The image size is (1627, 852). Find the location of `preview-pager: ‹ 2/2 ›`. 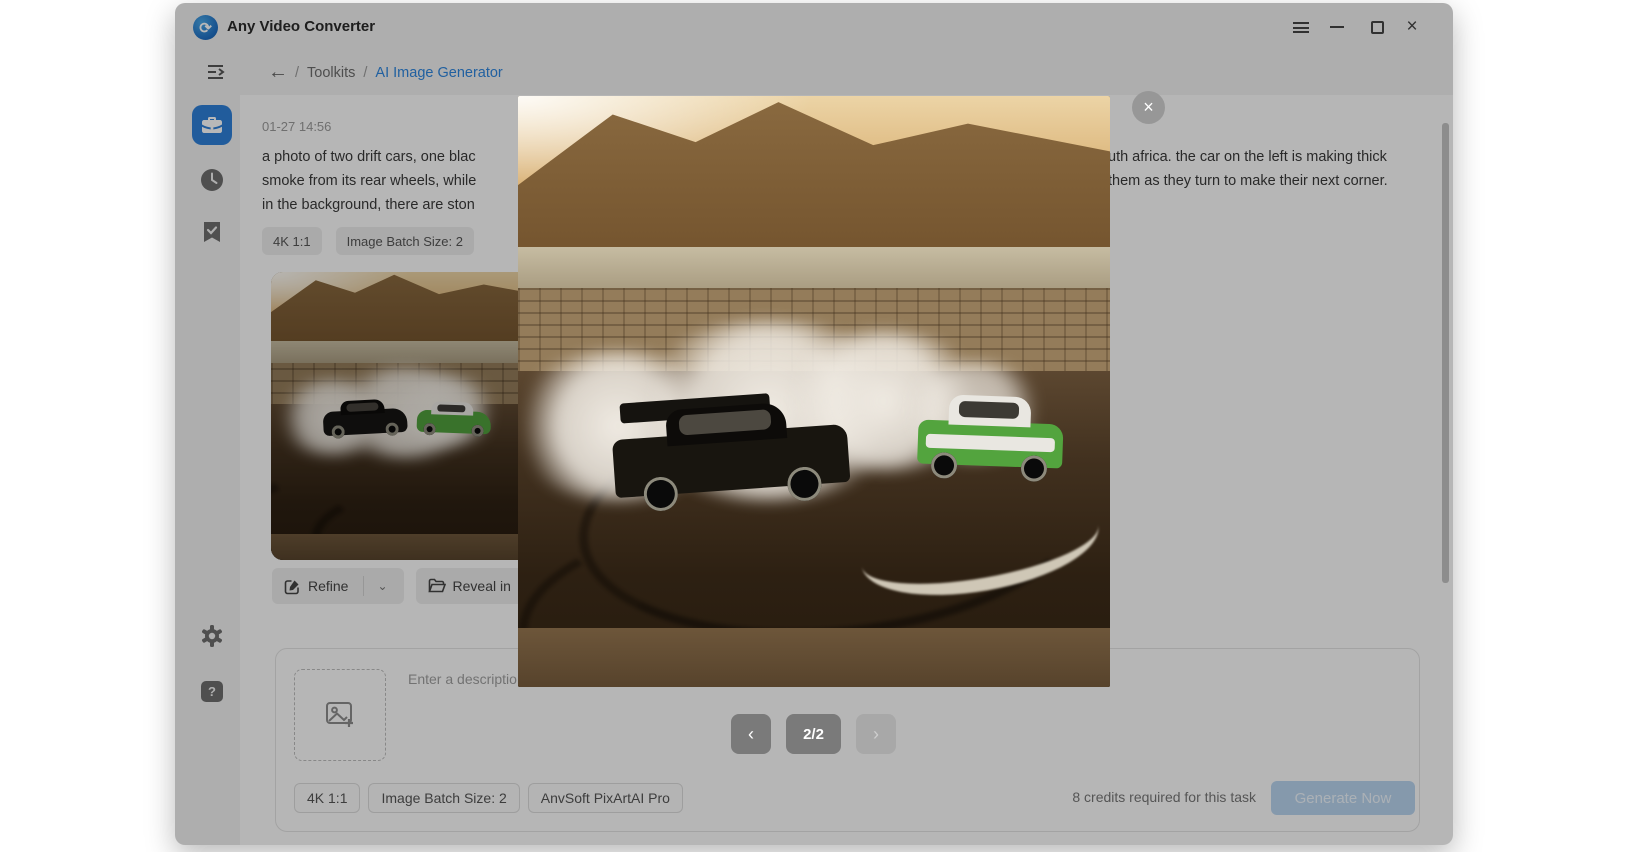

preview-pager: ‹ 2/2 › is located at coordinates (814, 734).